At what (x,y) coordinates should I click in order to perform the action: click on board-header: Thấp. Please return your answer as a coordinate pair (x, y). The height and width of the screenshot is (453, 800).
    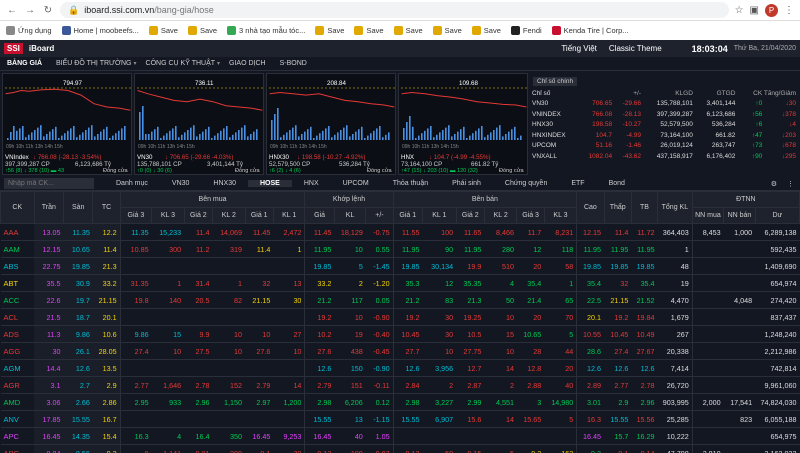
    Looking at the image, I should click on (617, 207).